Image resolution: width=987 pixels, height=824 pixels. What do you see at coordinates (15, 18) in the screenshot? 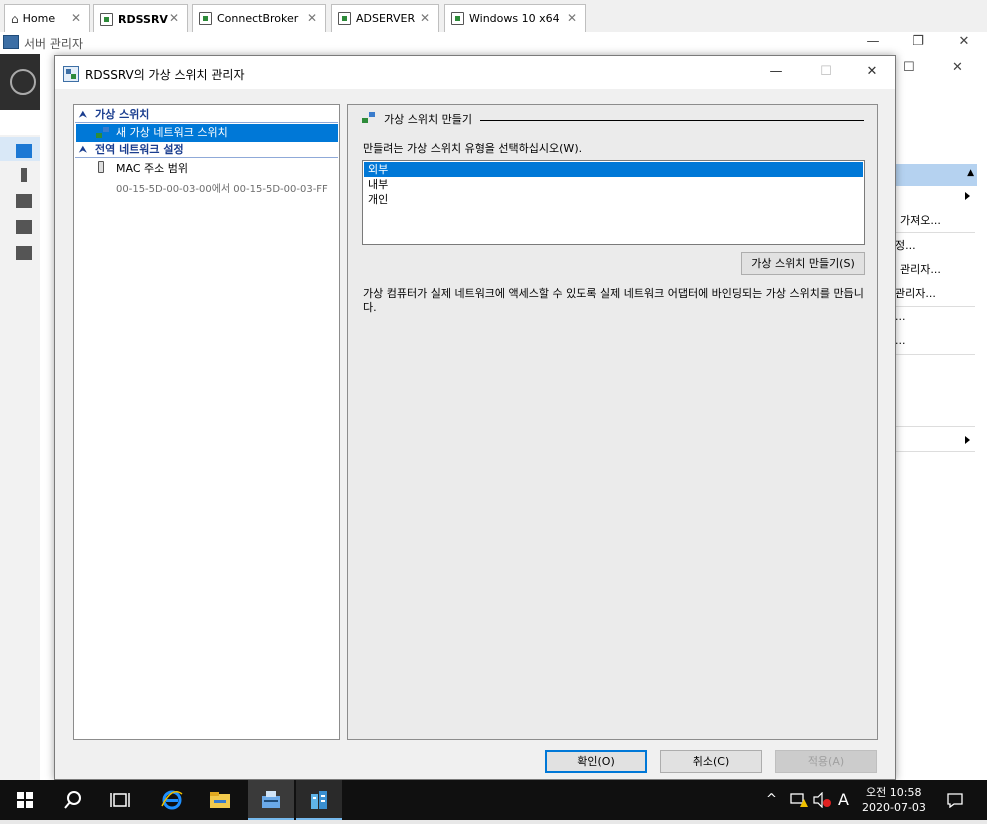
I see `home-icon: ⌂` at bounding box center [15, 18].